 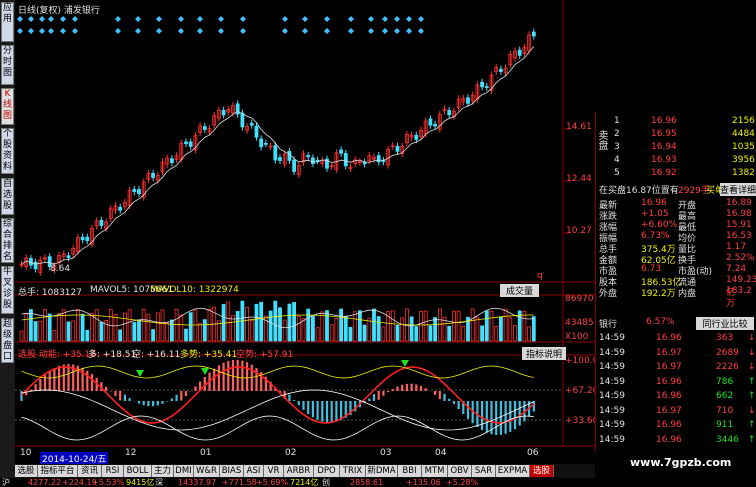 I want to click on indicator-tab: EXPMA, so click(x=513, y=471).